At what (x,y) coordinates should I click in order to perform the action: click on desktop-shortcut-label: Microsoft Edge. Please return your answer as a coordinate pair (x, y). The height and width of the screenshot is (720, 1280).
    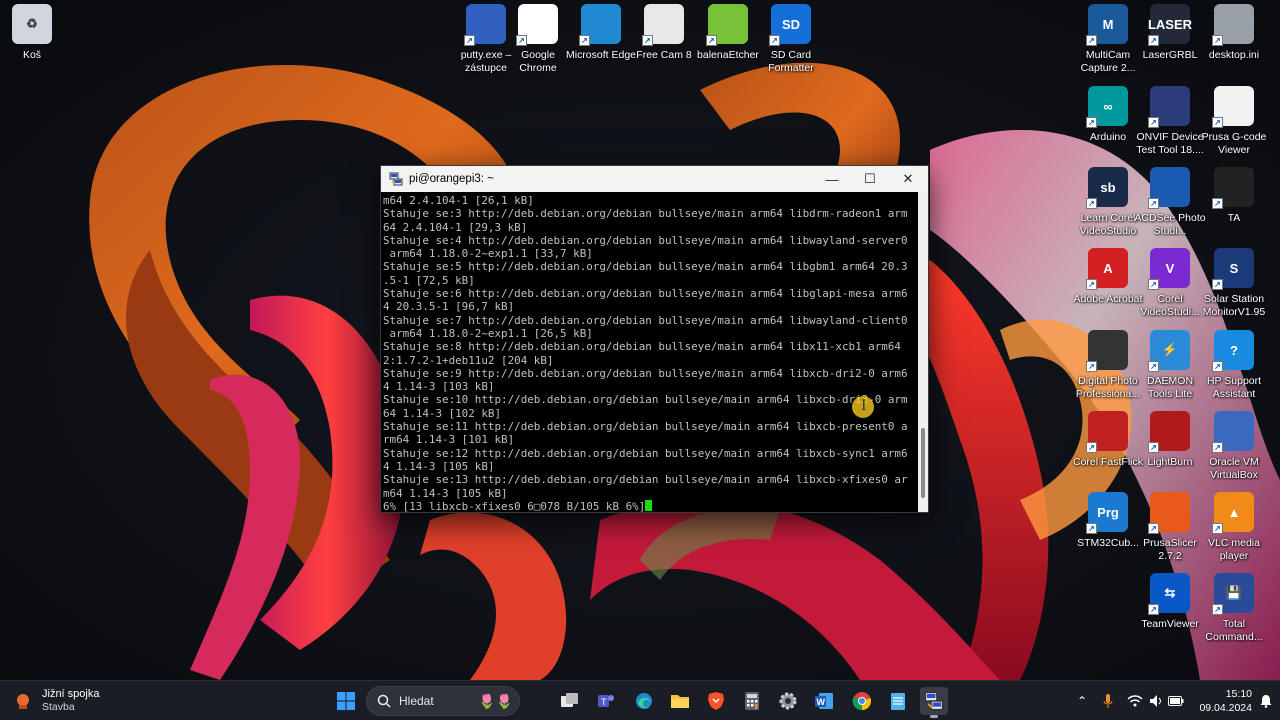
    Looking at the image, I should click on (601, 55).